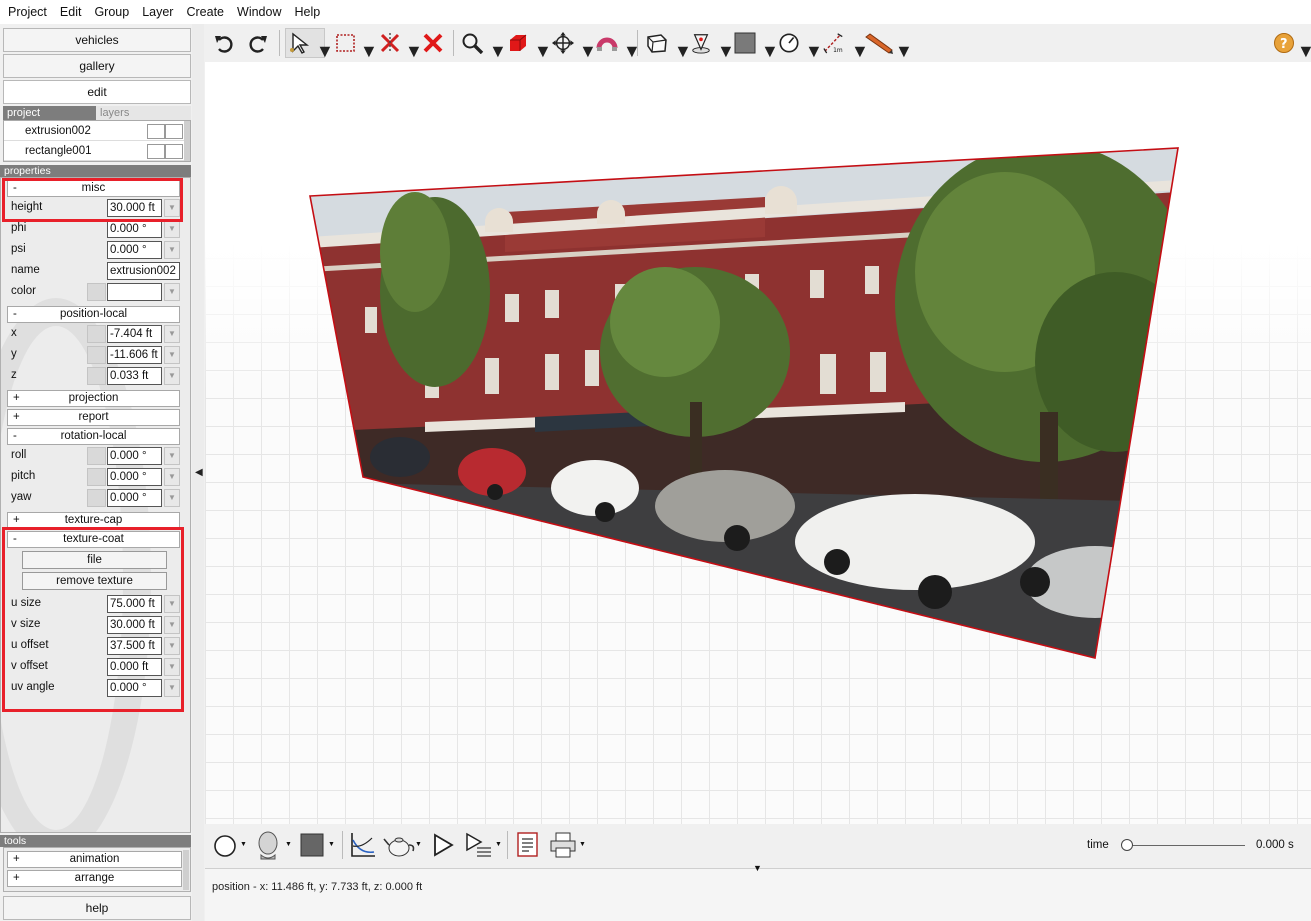  I want to click on collapse-arrow-icon: ◀, so click(199, 472).